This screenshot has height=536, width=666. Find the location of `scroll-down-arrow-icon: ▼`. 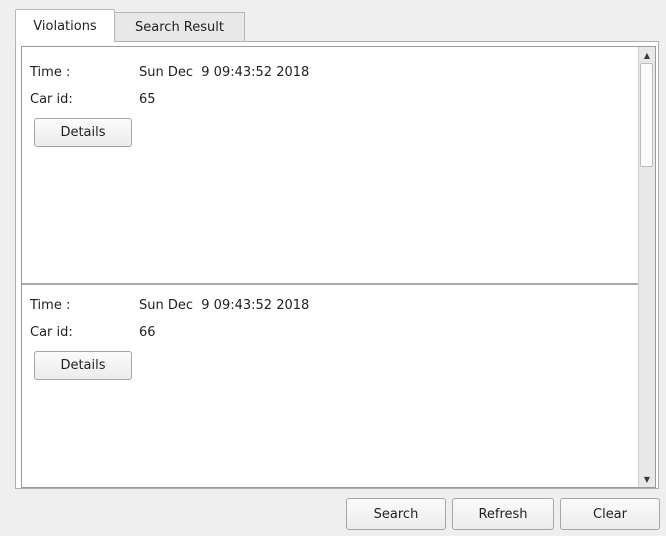

scroll-down-arrow-icon: ▼ is located at coordinates (647, 479).